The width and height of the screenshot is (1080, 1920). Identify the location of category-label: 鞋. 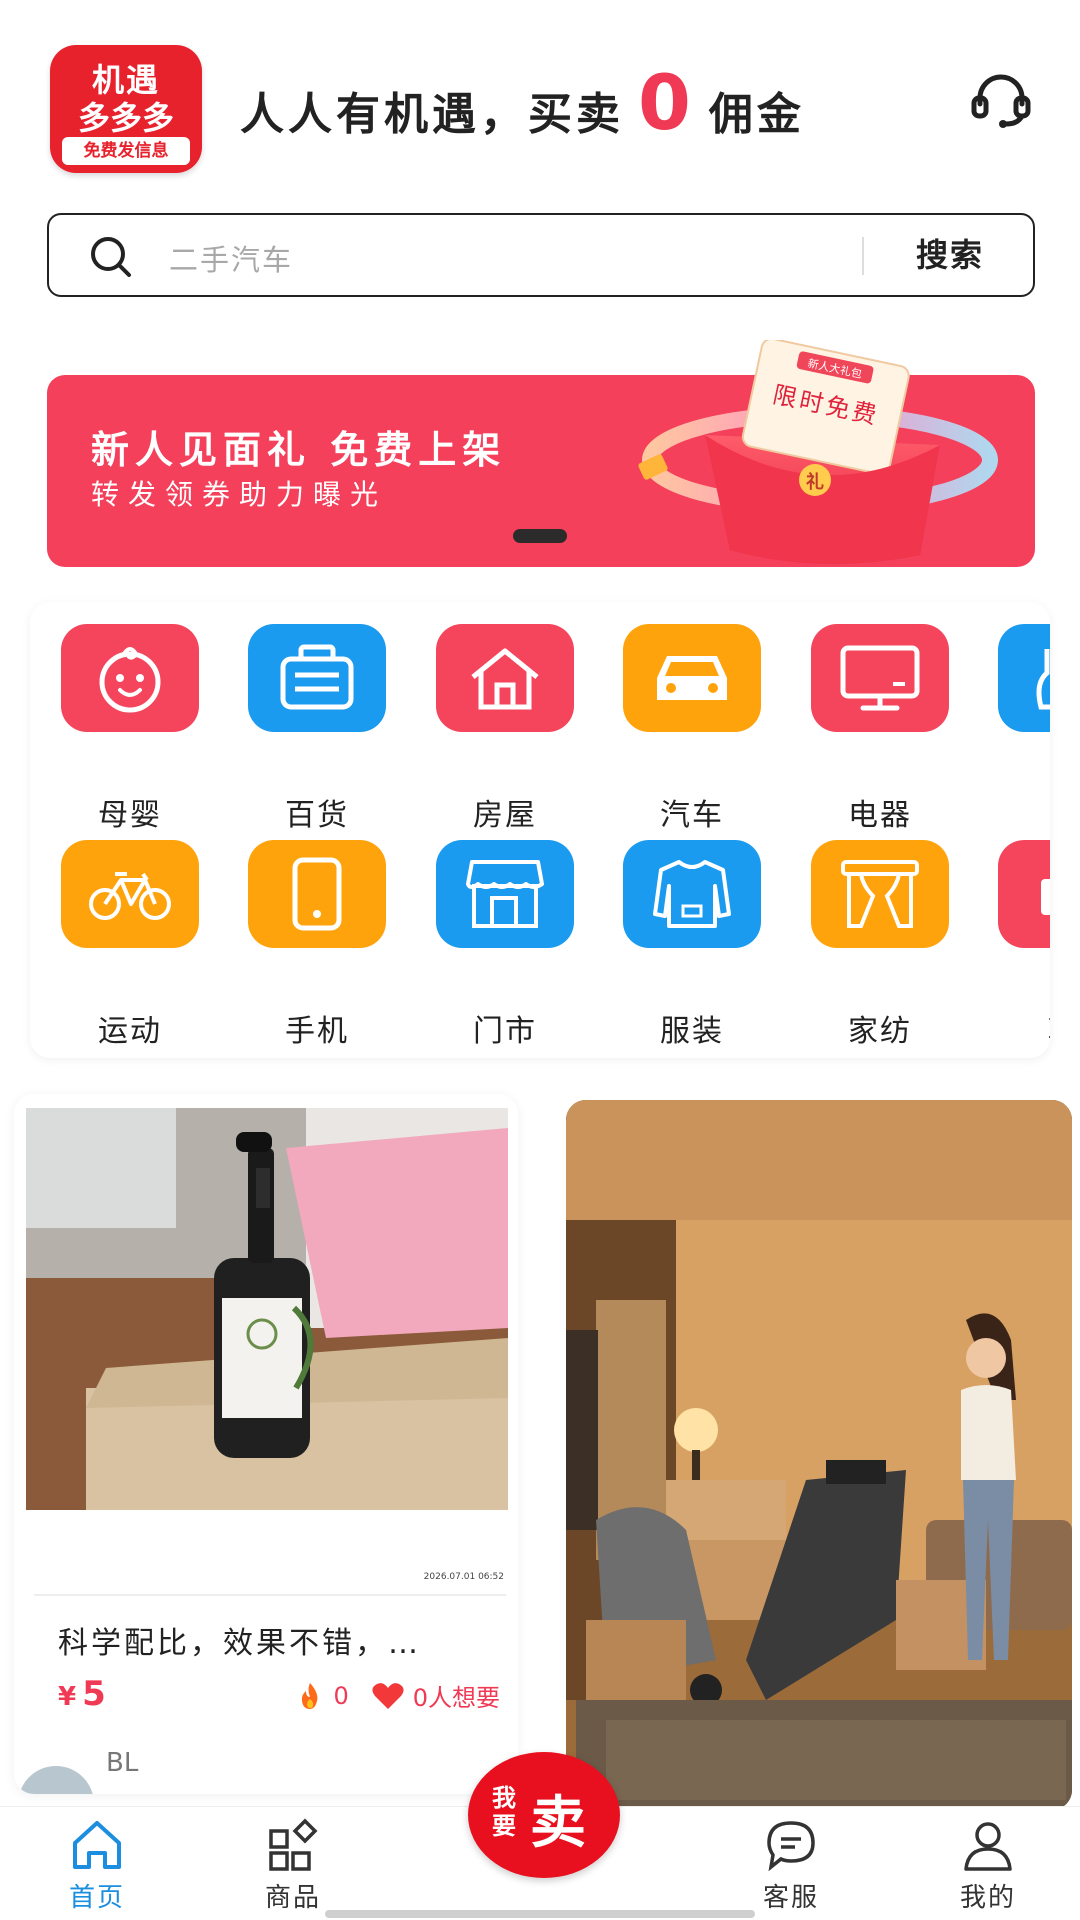
(1024, 1028).